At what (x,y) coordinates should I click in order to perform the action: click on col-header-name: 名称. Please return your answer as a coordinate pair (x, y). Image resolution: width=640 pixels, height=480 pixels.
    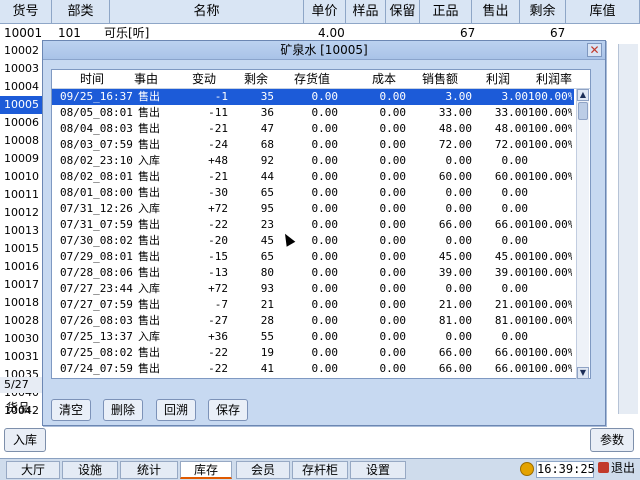
    Looking at the image, I should click on (207, 12).